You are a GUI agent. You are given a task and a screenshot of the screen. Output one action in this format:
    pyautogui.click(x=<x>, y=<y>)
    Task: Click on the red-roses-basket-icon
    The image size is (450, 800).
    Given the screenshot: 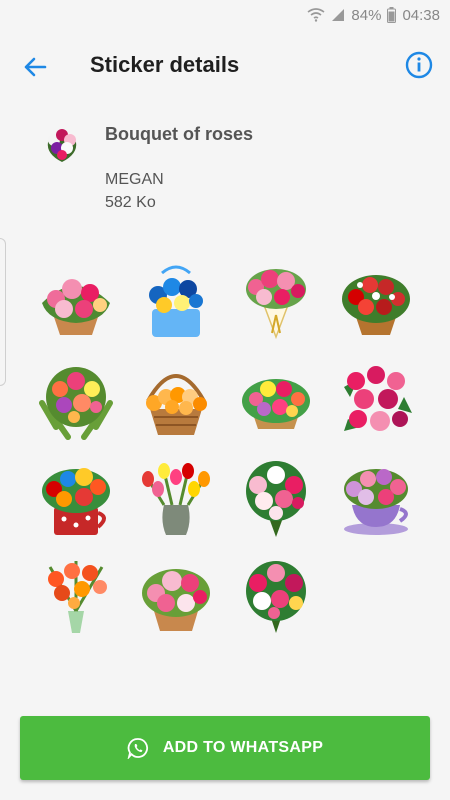 What is the action you would take?
    pyautogui.click(x=376, y=305)
    